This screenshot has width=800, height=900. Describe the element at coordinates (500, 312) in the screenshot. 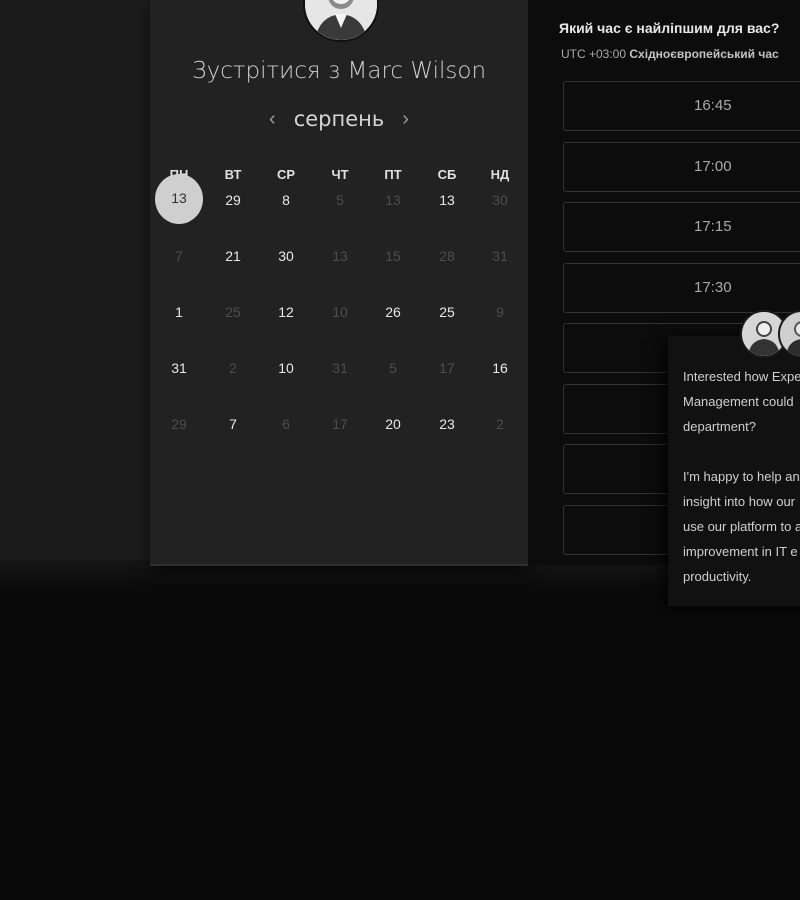

I see `calendar-day: 9` at that location.